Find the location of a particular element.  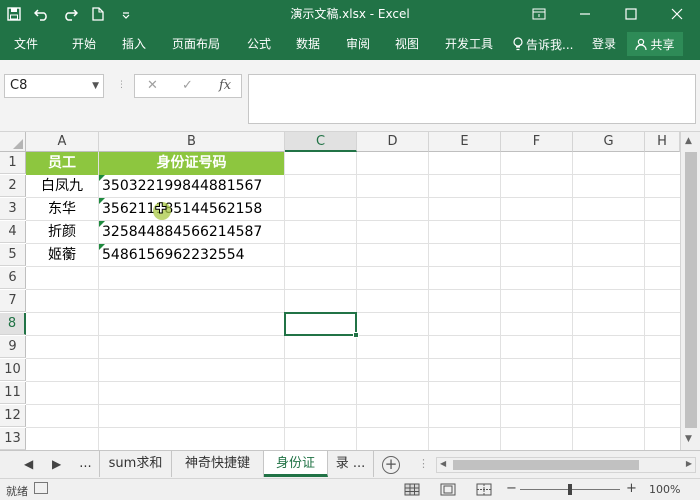

status-ready: 就绪 is located at coordinates (17, 491).